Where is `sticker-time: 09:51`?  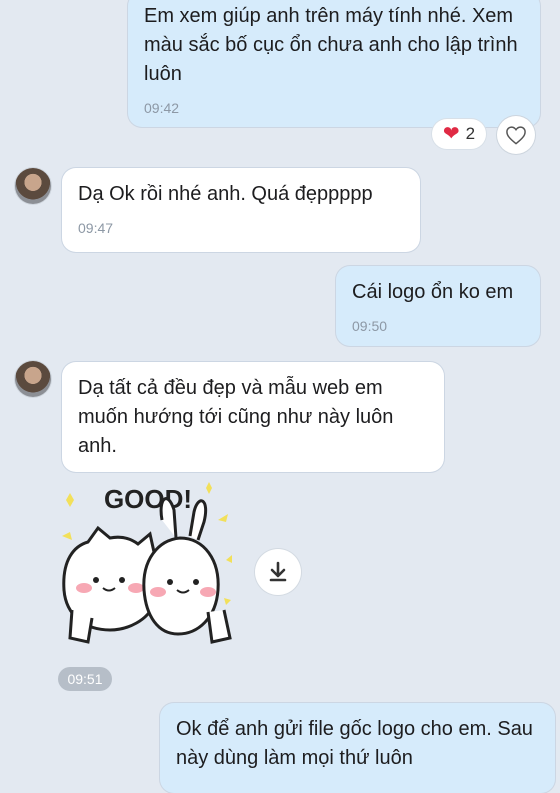
sticker-time: 09:51 is located at coordinates (85, 679).